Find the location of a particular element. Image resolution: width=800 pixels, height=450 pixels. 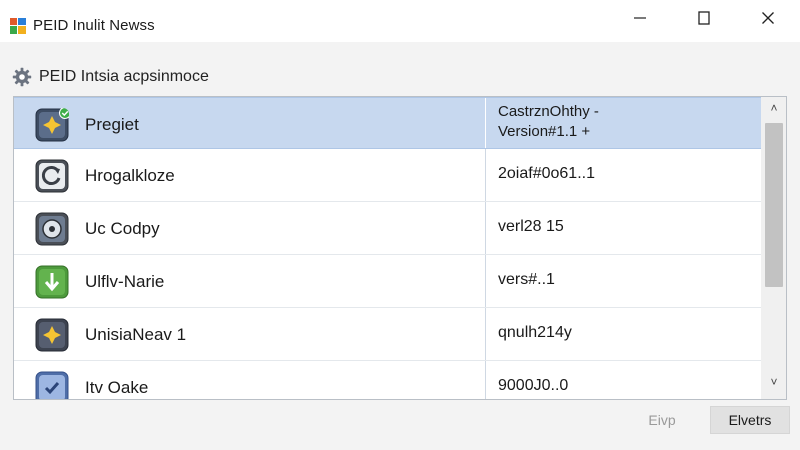

chevron-up-icon: ˄ is located at coordinates (774, 108).